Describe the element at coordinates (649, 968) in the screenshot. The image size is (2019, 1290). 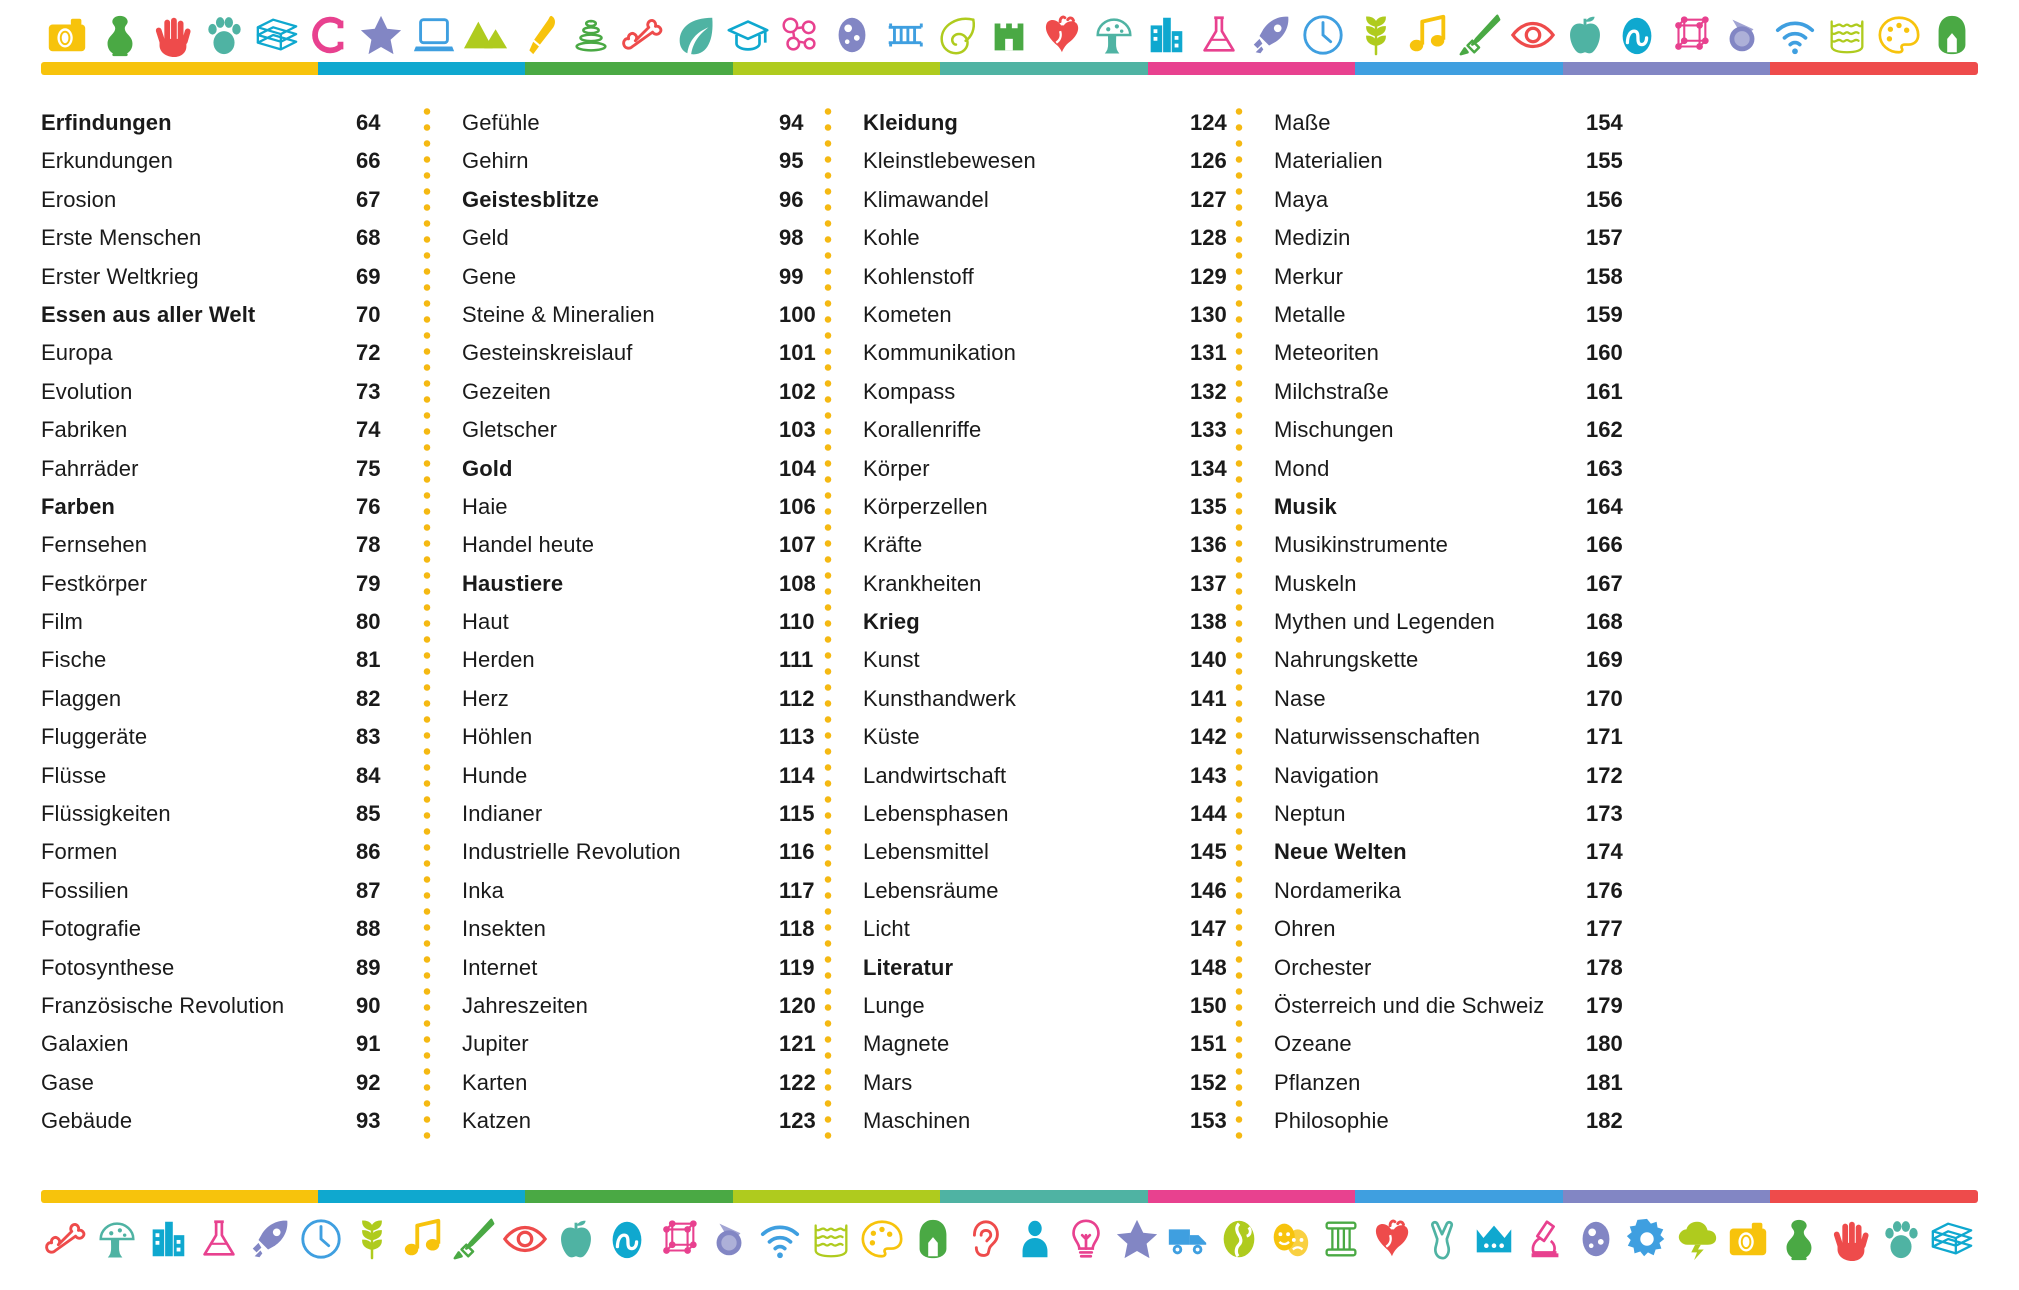
I see `index-entry: Internet 119` at that location.